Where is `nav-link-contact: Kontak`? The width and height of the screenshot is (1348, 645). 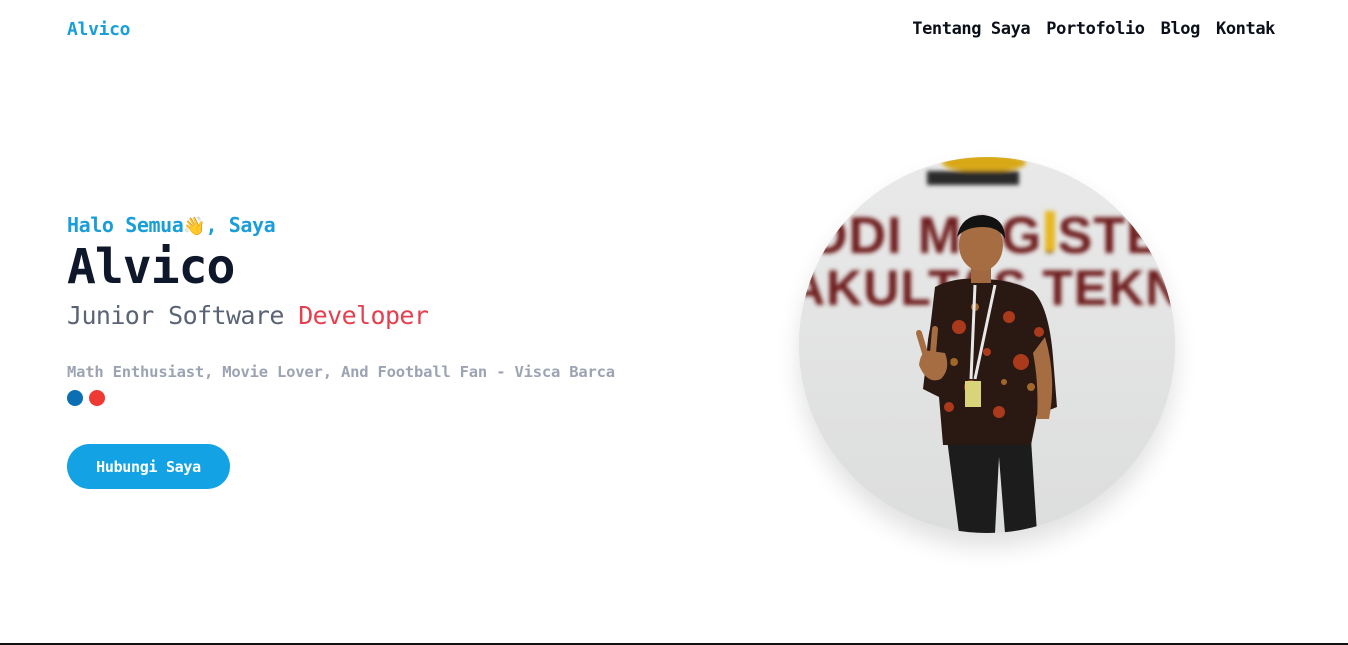 nav-link-contact: Kontak is located at coordinates (1245, 29).